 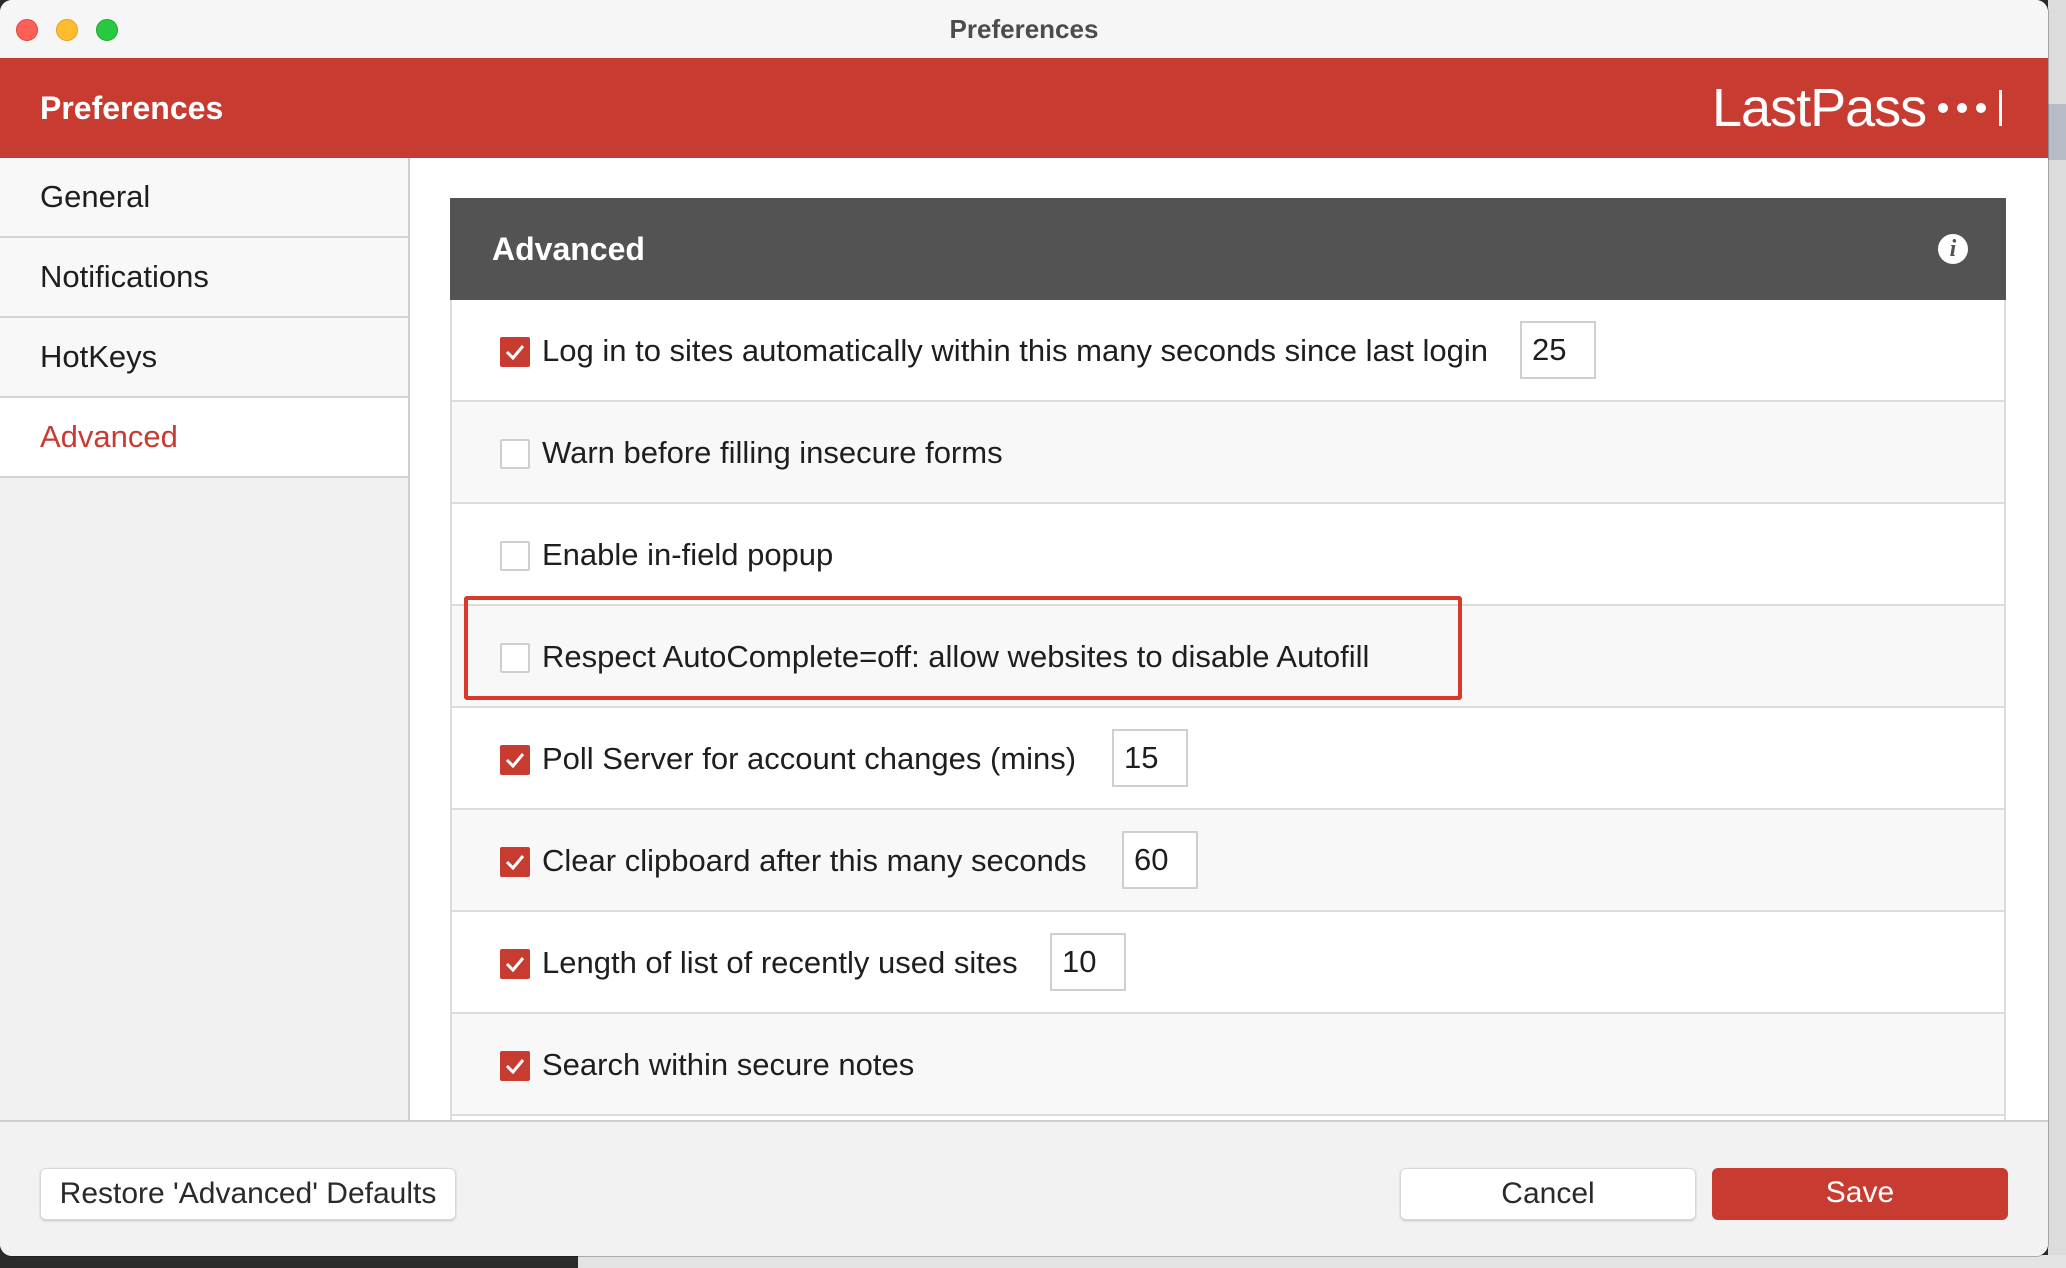 I want to click on logo-text: LastPass, so click(x=1819, y=108).